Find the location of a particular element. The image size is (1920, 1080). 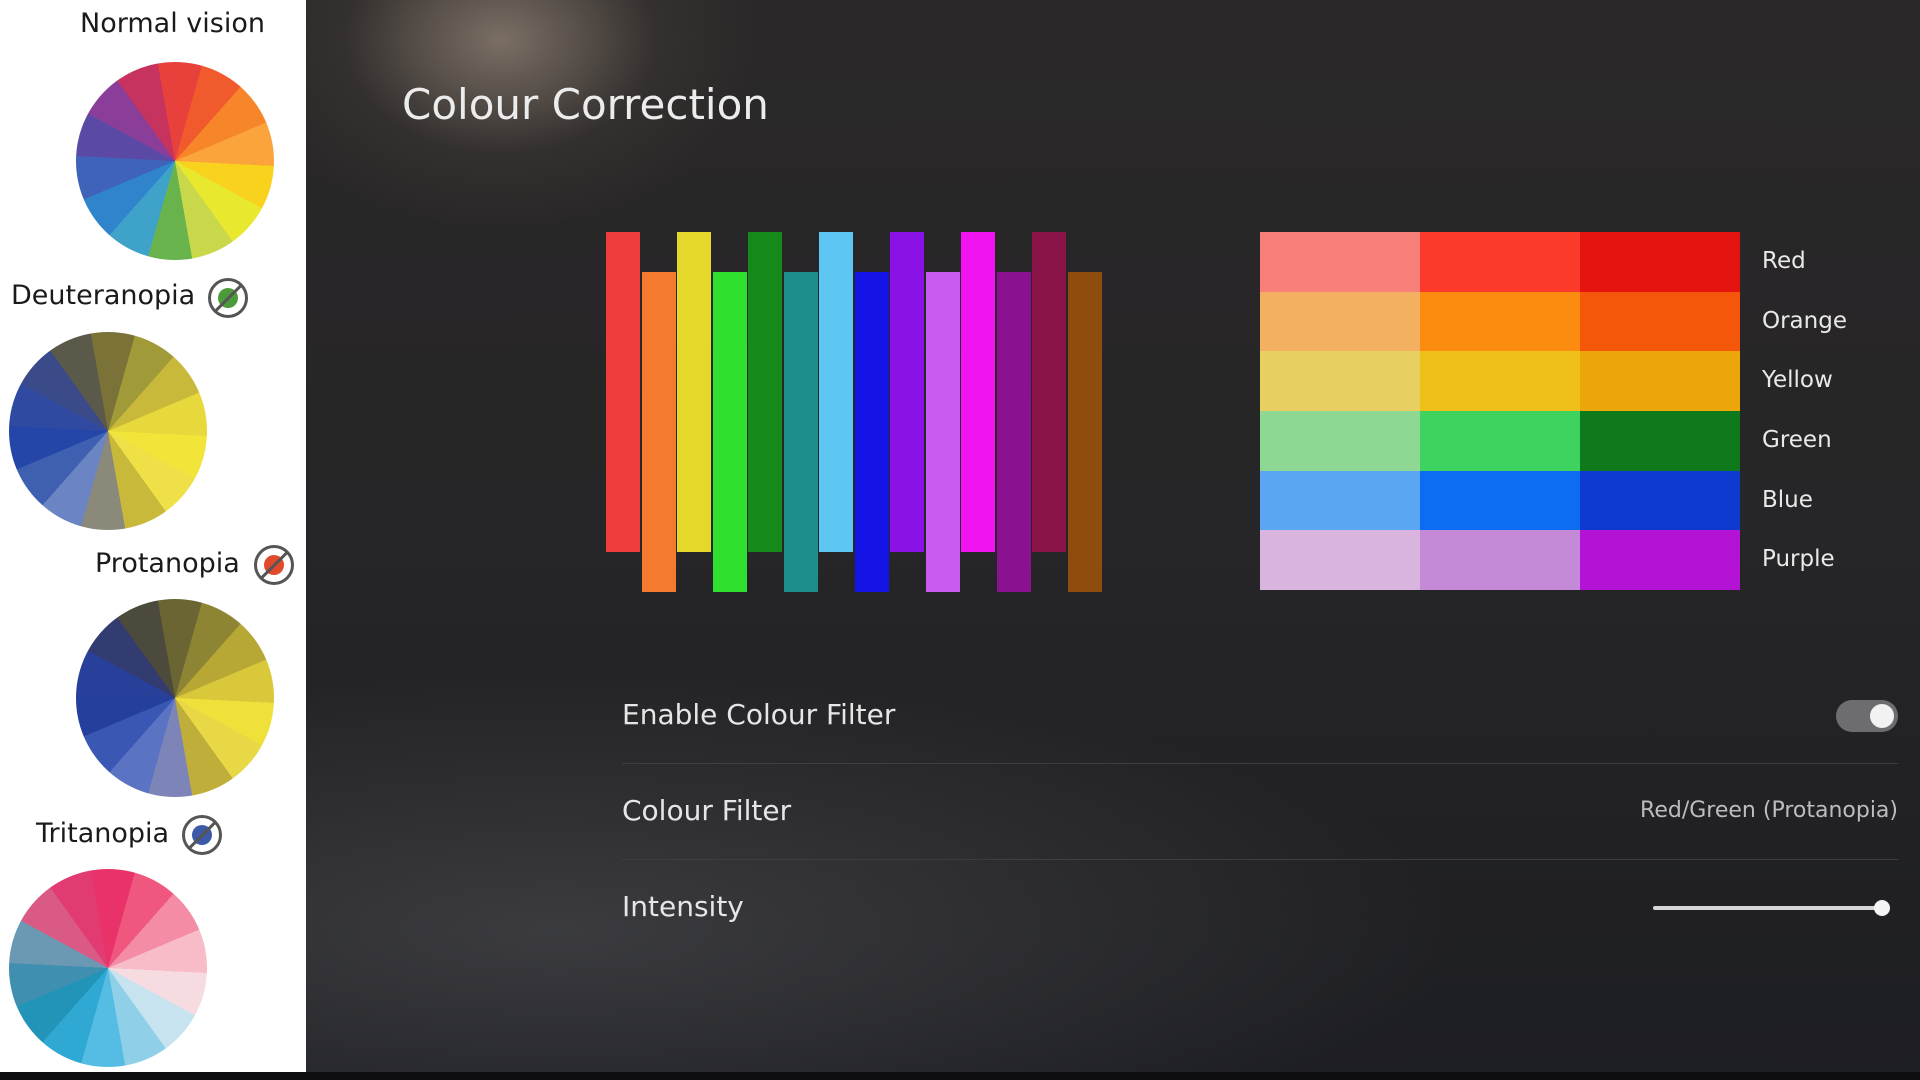

enable-colour-filter-row: Enable Colour Filter is located at coordinates (1260, 716).